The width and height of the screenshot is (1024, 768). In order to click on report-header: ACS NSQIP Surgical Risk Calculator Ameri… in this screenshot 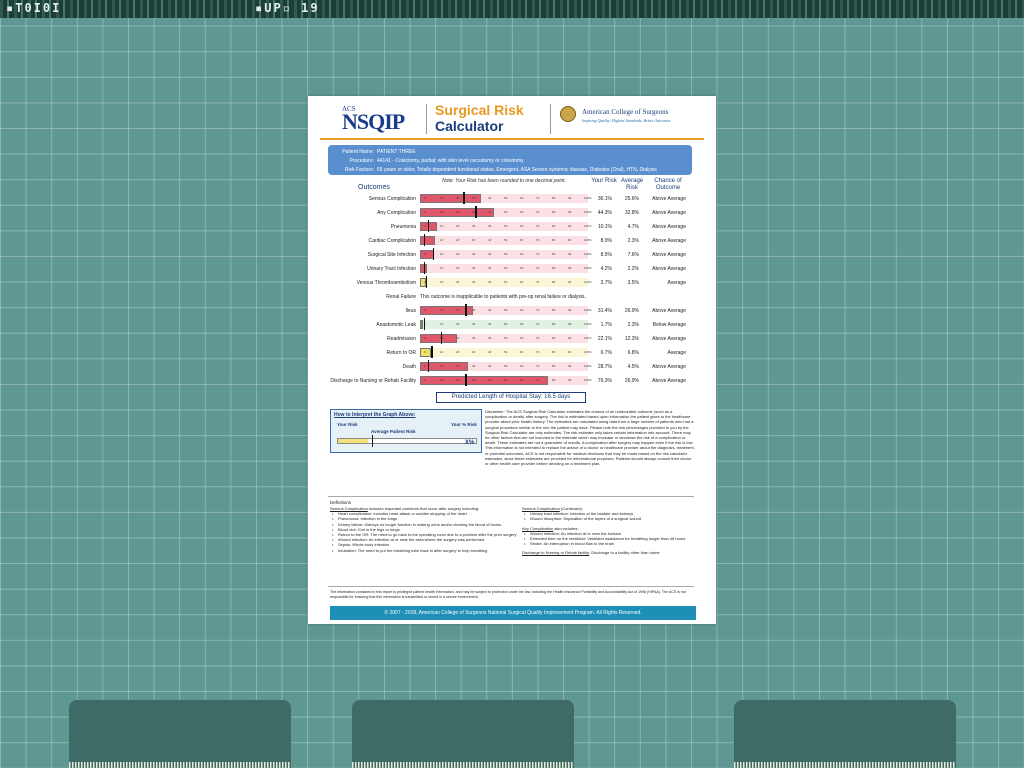, I will do `click(512, 119)`.